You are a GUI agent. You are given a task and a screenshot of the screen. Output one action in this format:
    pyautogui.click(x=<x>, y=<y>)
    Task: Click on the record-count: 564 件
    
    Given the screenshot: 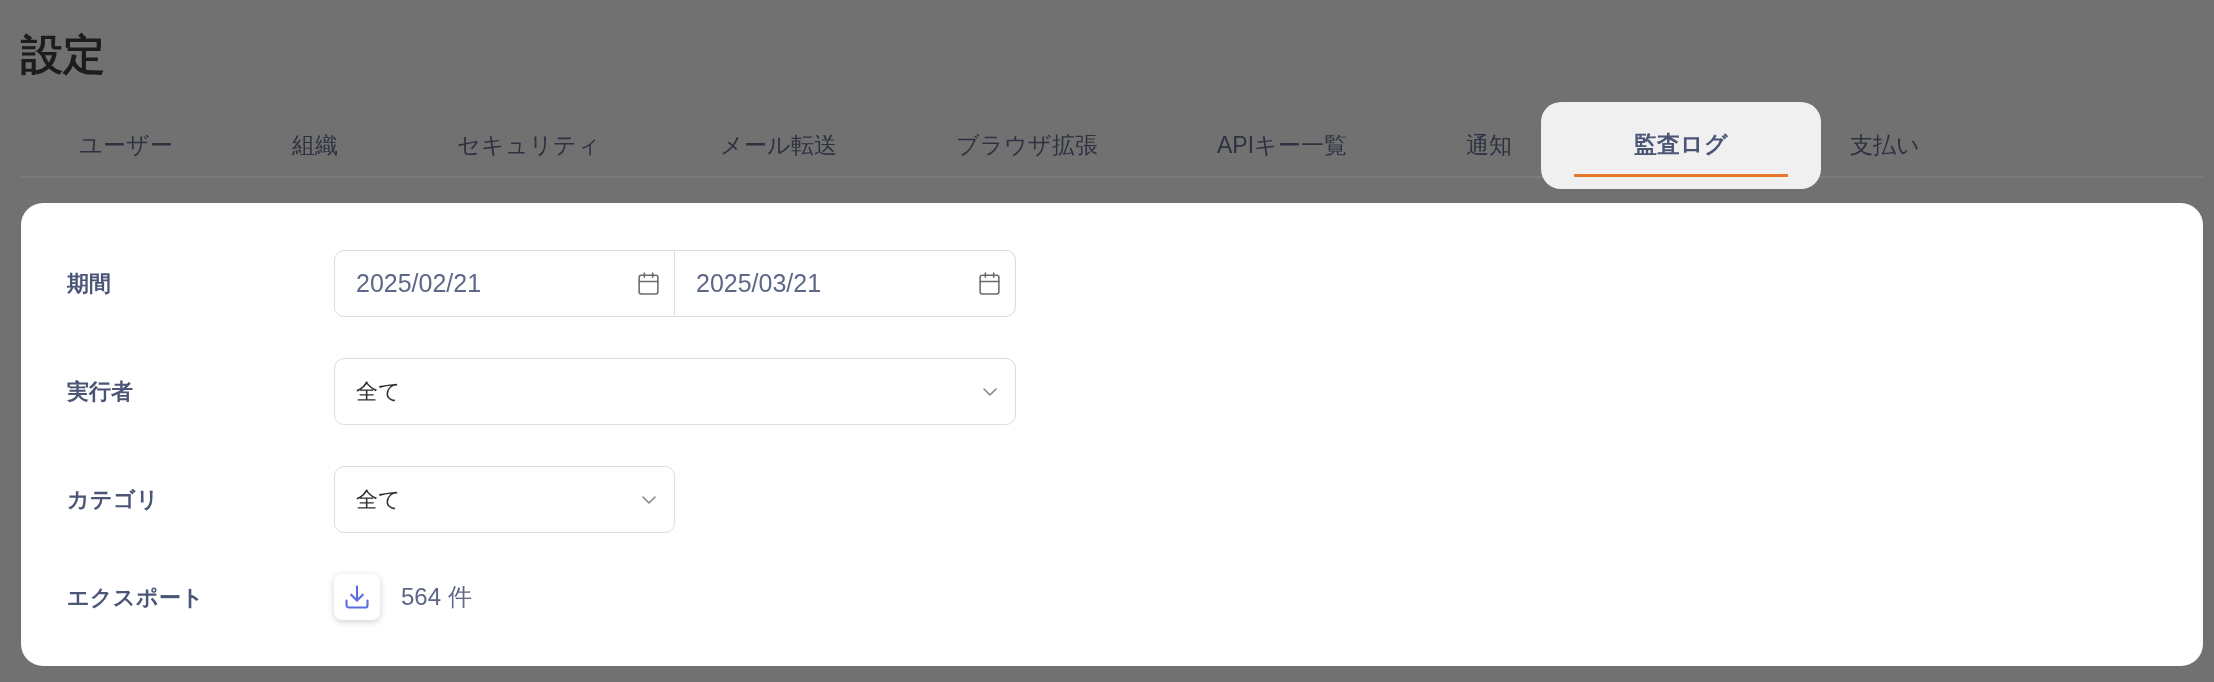 What is the action you would take?
    pyautogui.click(x=436, y=597)
    